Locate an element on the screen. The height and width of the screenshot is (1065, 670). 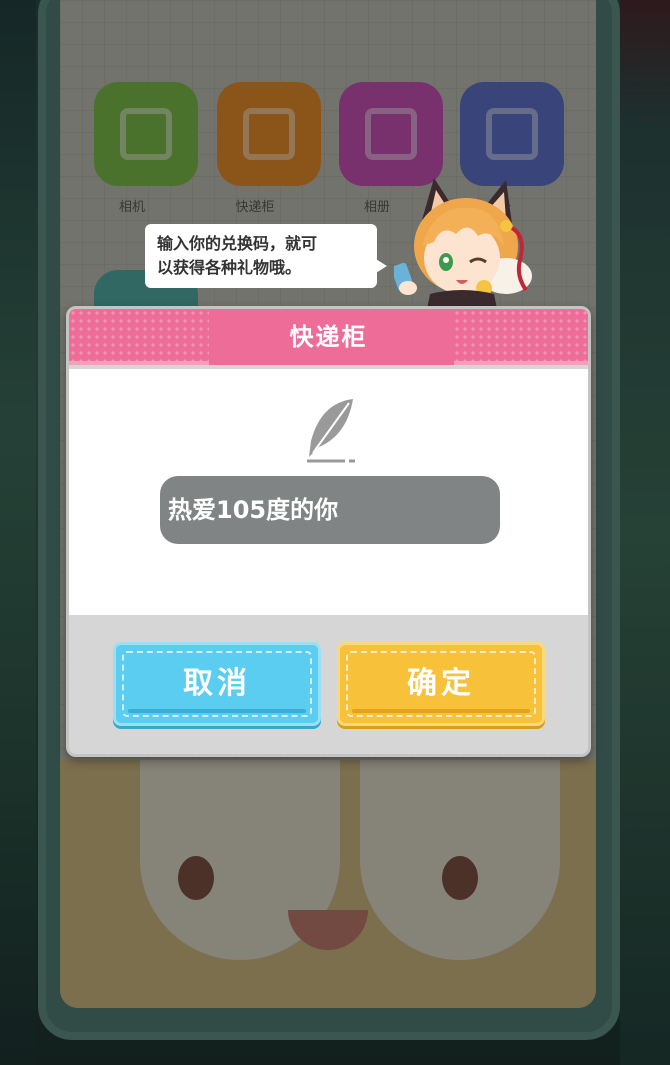
confirm-button-label: 确定 is located at coordinates (441, 683).